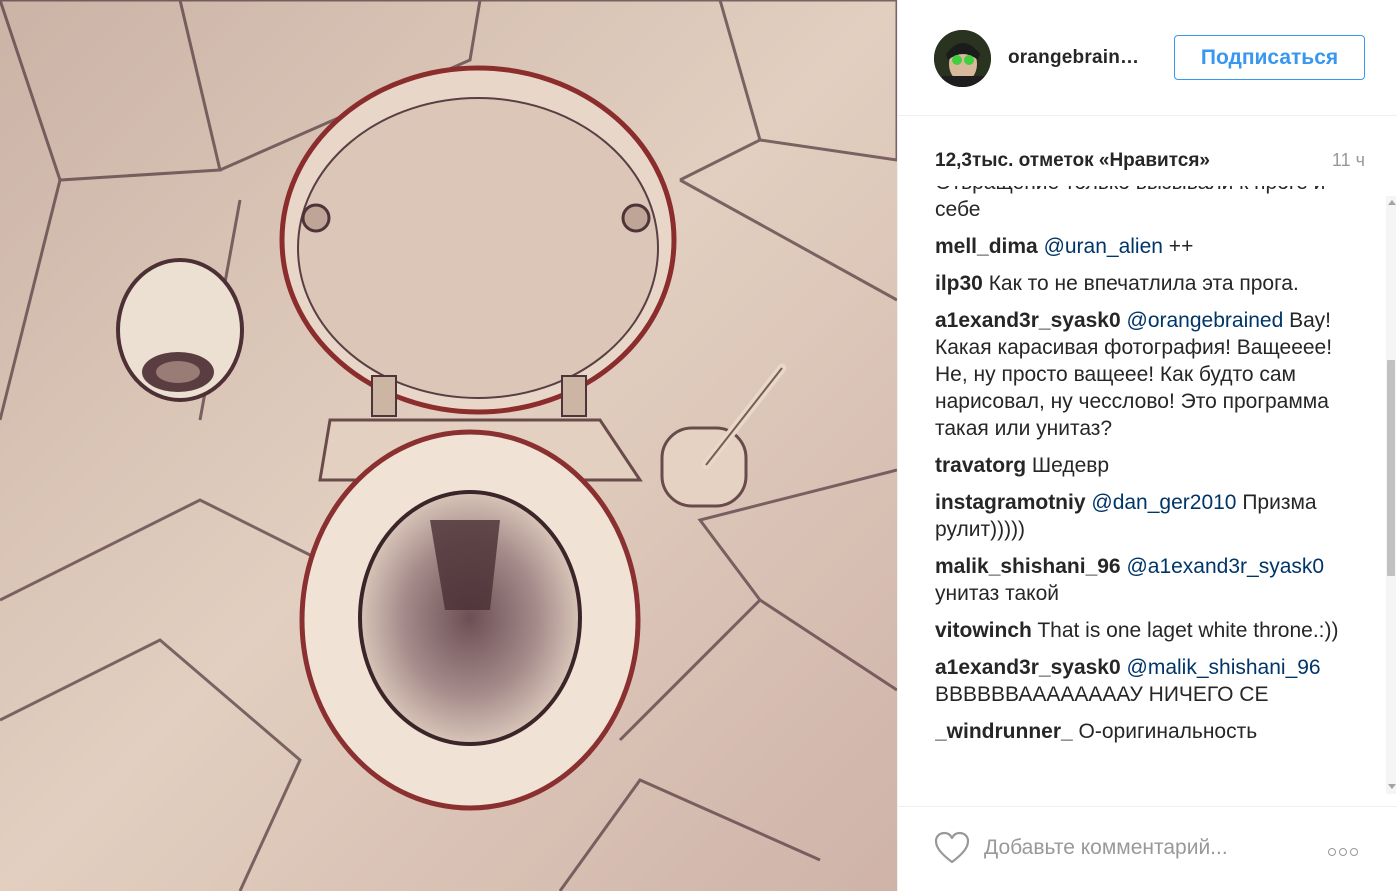  Describe the element at coordinates (1028, 566) in the screenshot. I see `comment-username: malik_shishani_96` at that location.